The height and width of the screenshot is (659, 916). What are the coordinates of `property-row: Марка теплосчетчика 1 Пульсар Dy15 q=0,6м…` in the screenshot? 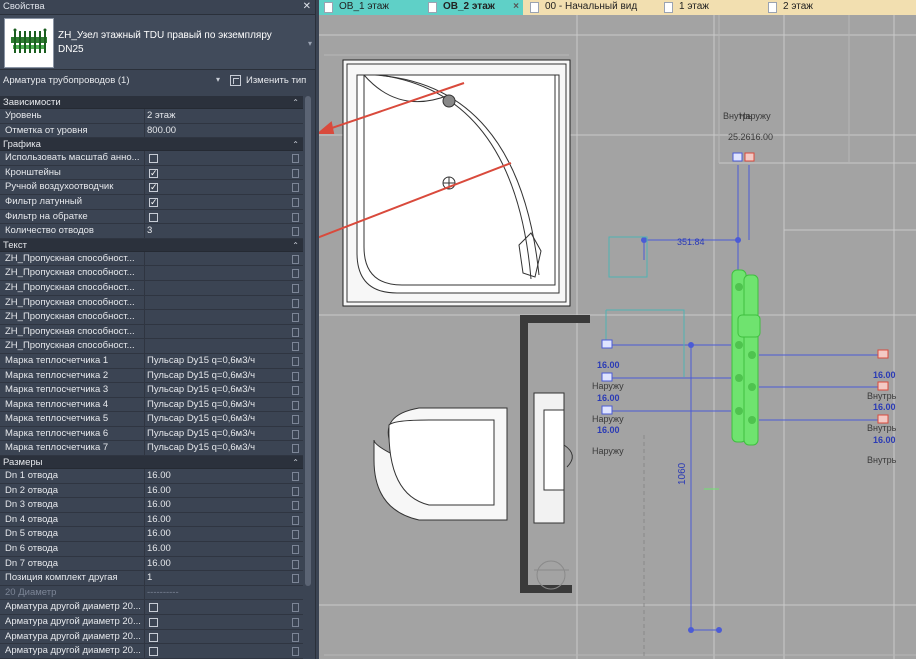 It's located at (151, 361).